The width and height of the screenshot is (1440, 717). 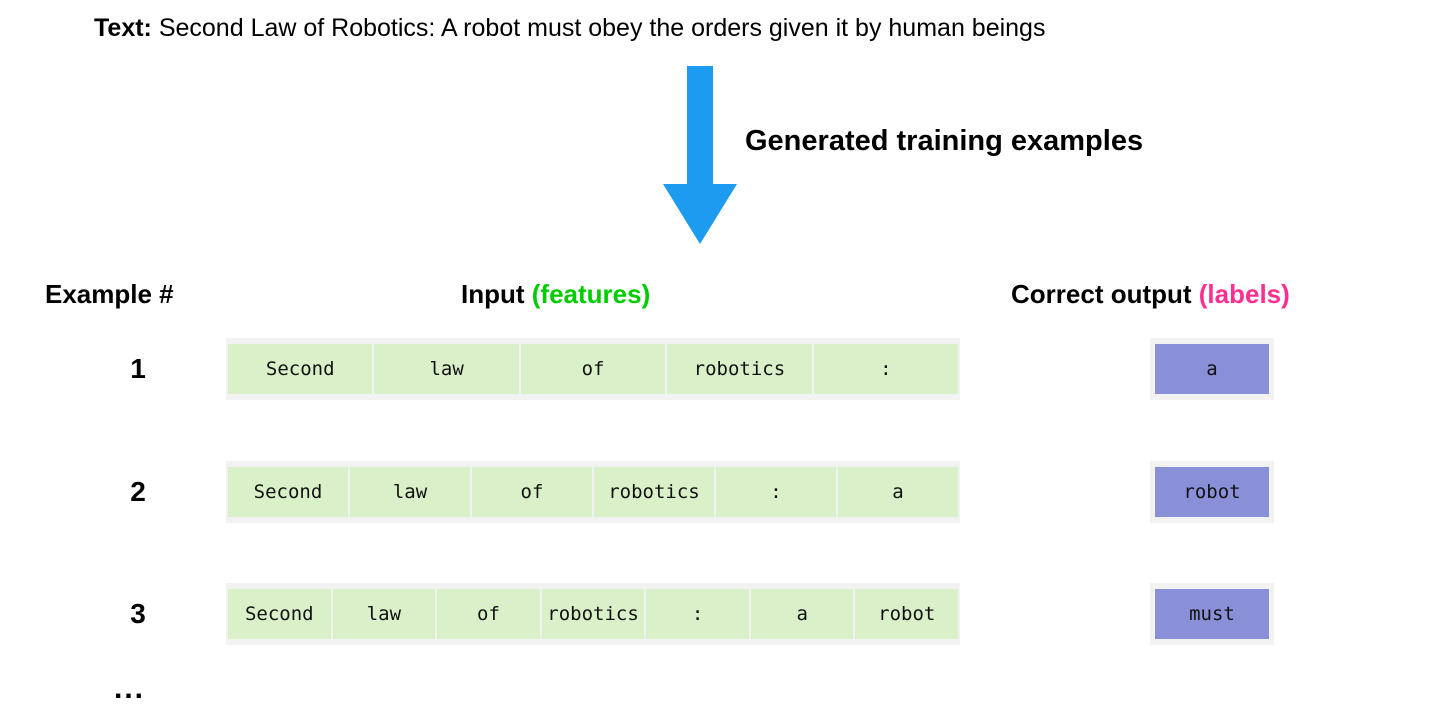 I want to click on column-header-output: Correct output (labels), so click(x=1150, y=294).